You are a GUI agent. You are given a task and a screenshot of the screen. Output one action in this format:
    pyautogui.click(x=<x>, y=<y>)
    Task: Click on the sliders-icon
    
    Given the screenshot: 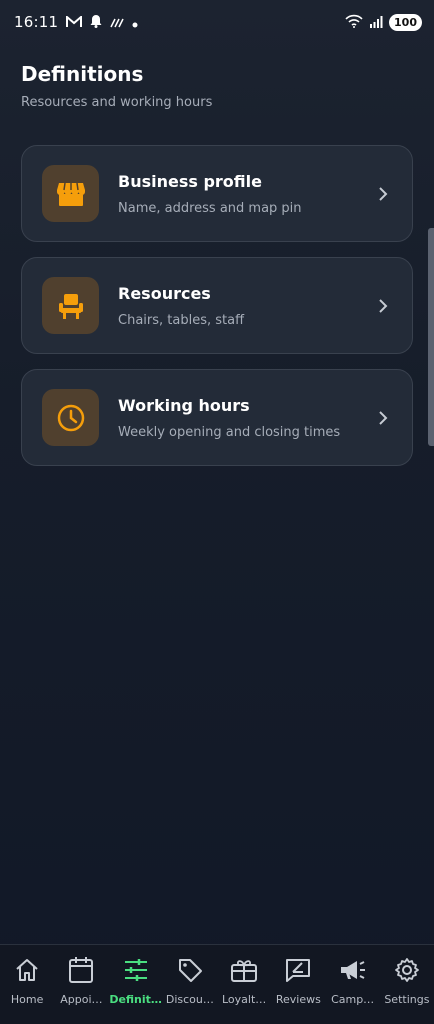 What is the action you would take?
    pyautogui.click(x=136, y=970)
    